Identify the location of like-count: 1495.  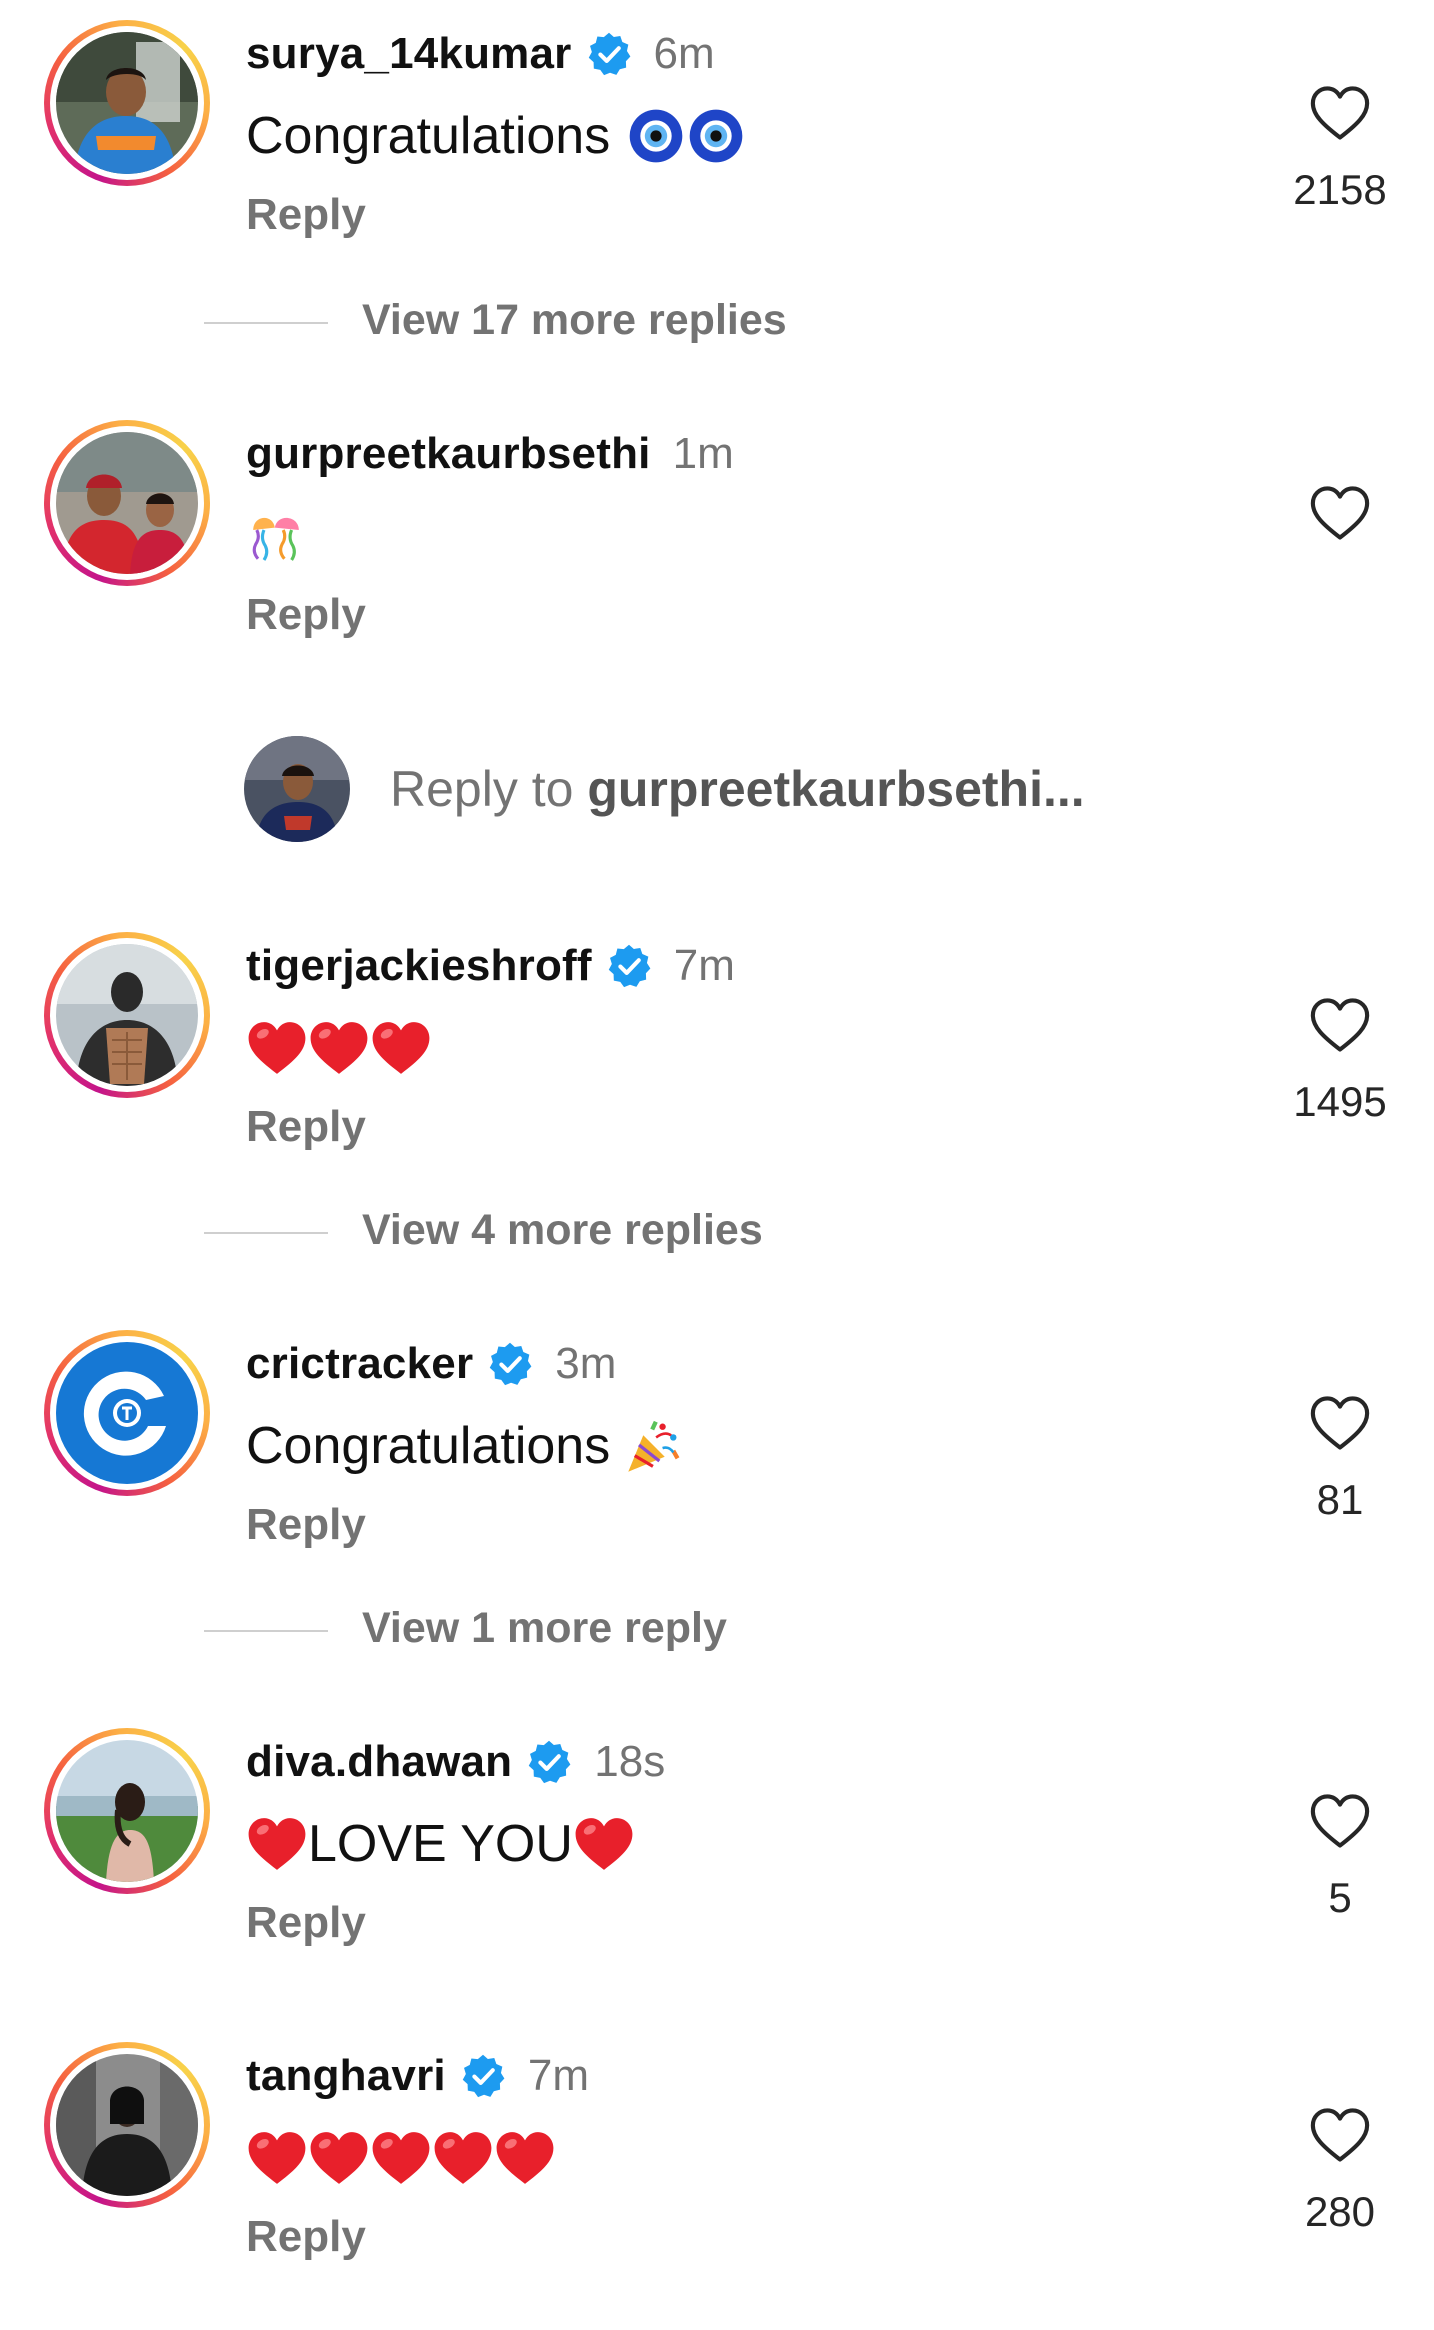
(1340, 1101).